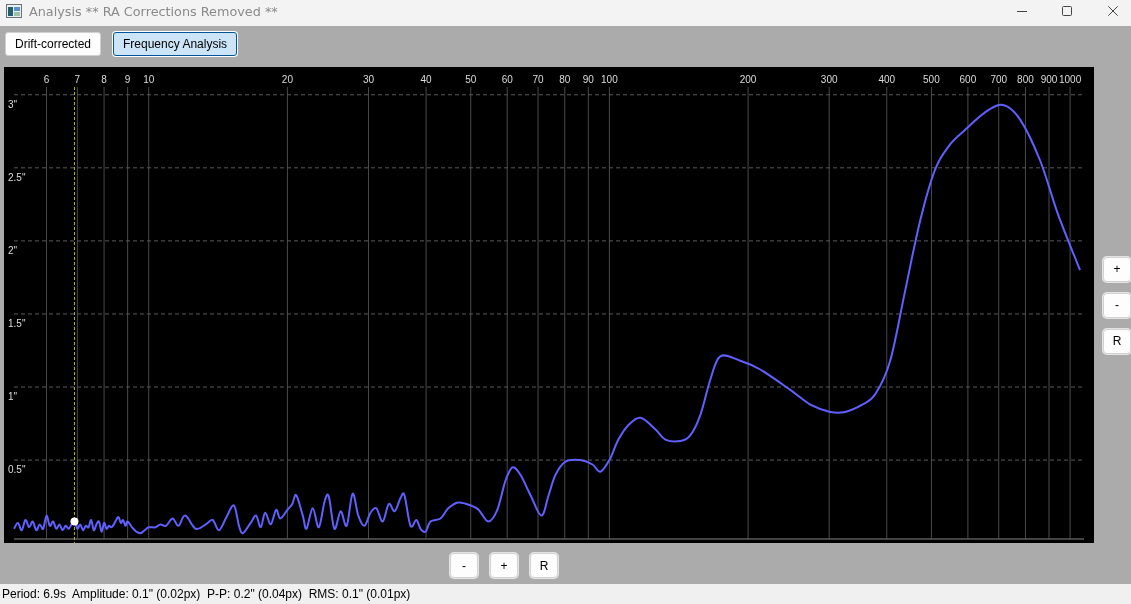  Describe the element at coordinates (748, 79) in the screenshot. I see `x-tick-label: 200` at that location.